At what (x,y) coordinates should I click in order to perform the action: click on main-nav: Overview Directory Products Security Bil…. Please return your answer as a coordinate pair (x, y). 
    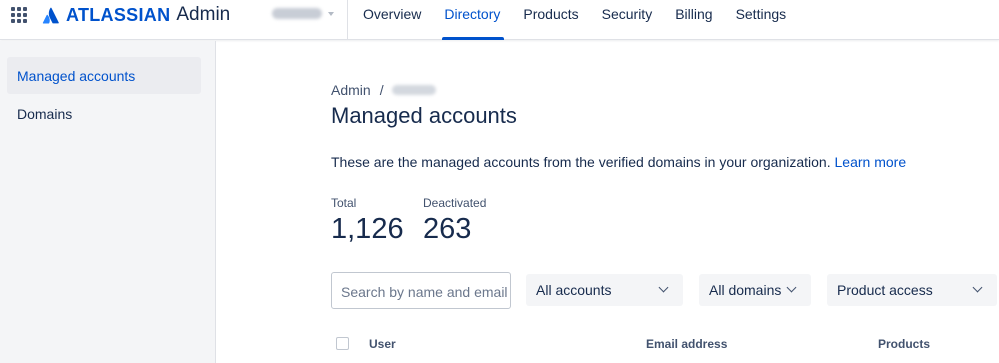
    Looking at the image, I should click on (586, 20).